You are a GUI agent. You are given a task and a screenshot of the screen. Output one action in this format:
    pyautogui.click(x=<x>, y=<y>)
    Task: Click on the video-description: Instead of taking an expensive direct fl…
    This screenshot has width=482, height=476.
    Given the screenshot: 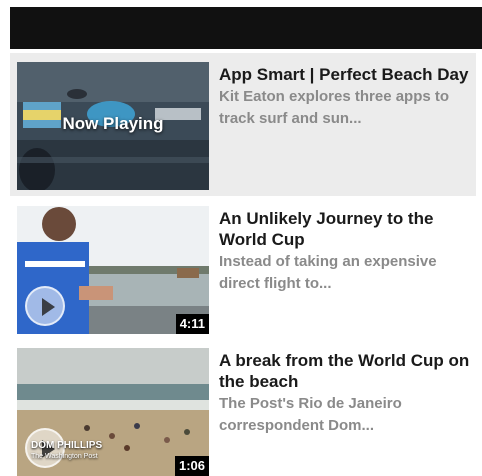 What is the action you would take?
    pyautogui.click(x=328, y=272)
    